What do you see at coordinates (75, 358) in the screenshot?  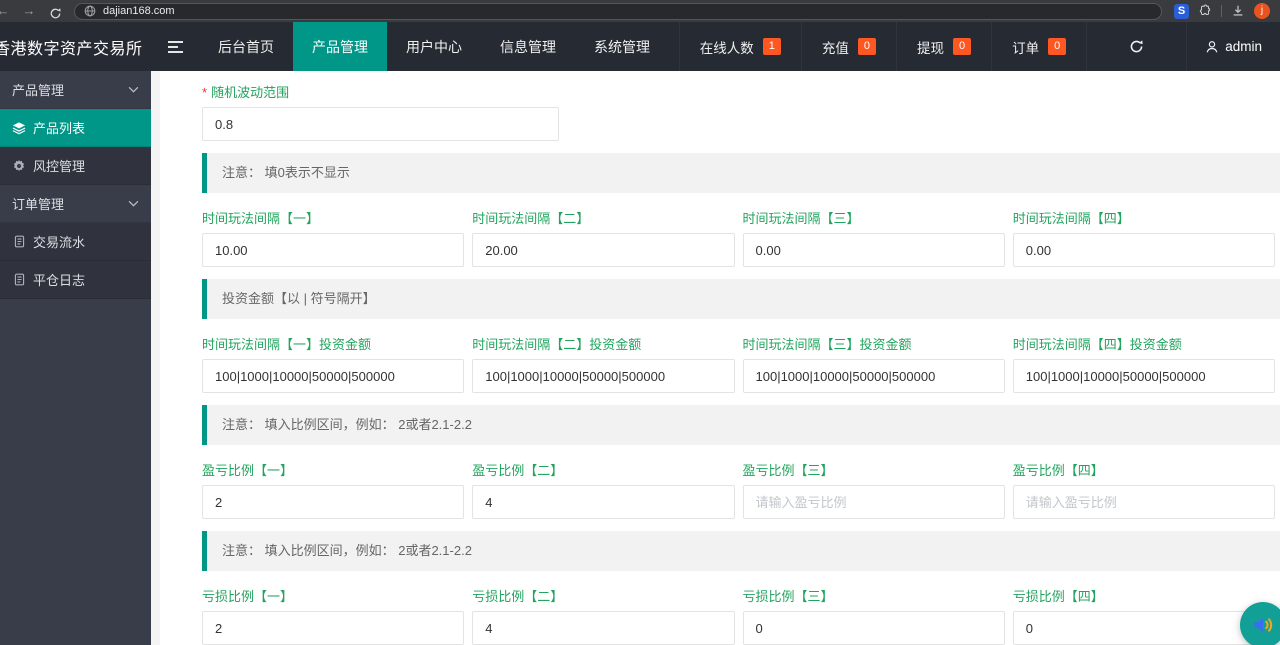 I see `sidebar: 产品管理 产品列表 风控管理 订单管理 交易流水 平仓日志` at bounding box center [75, 358].